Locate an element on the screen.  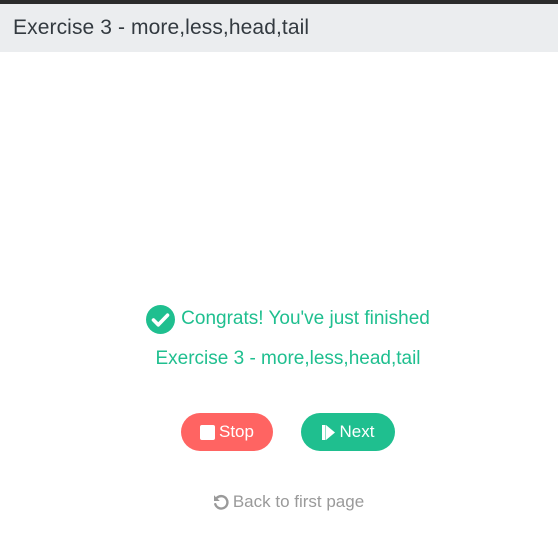
back-link-label: Back to first page is located at coordinates (298, 501).